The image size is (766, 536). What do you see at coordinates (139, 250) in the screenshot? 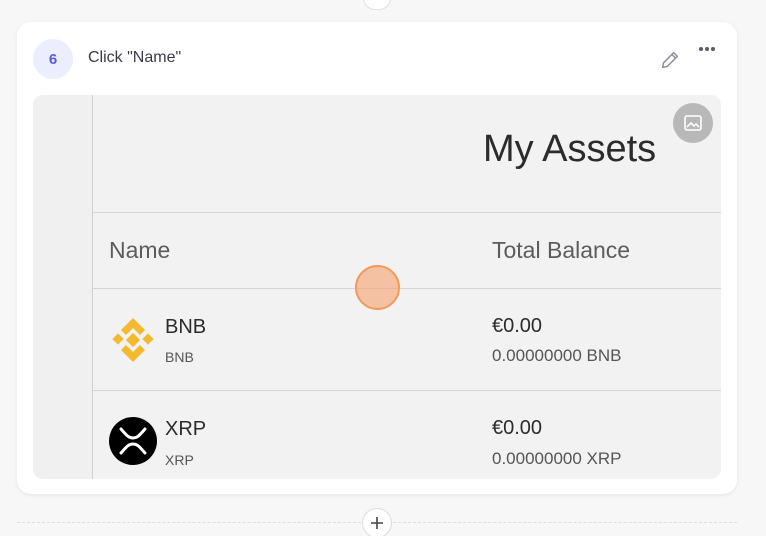
I see `column-header-name: Name` at bounding box center [139, 250].